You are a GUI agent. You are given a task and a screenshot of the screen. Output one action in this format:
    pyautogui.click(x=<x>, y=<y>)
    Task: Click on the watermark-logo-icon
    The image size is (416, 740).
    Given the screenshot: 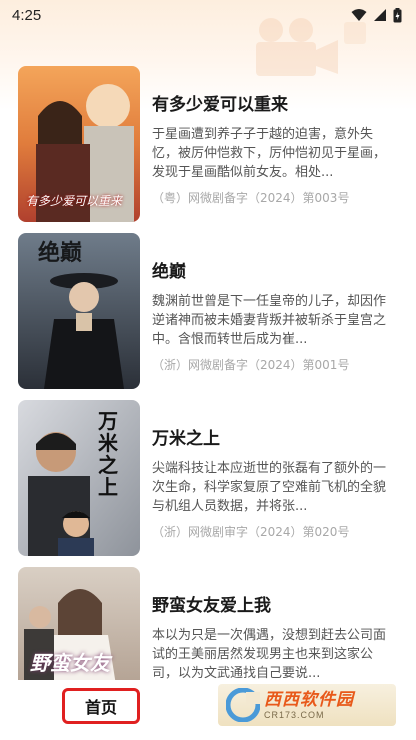 What is the action you would take?
    pyautogui.click(x=243, y=705)
    